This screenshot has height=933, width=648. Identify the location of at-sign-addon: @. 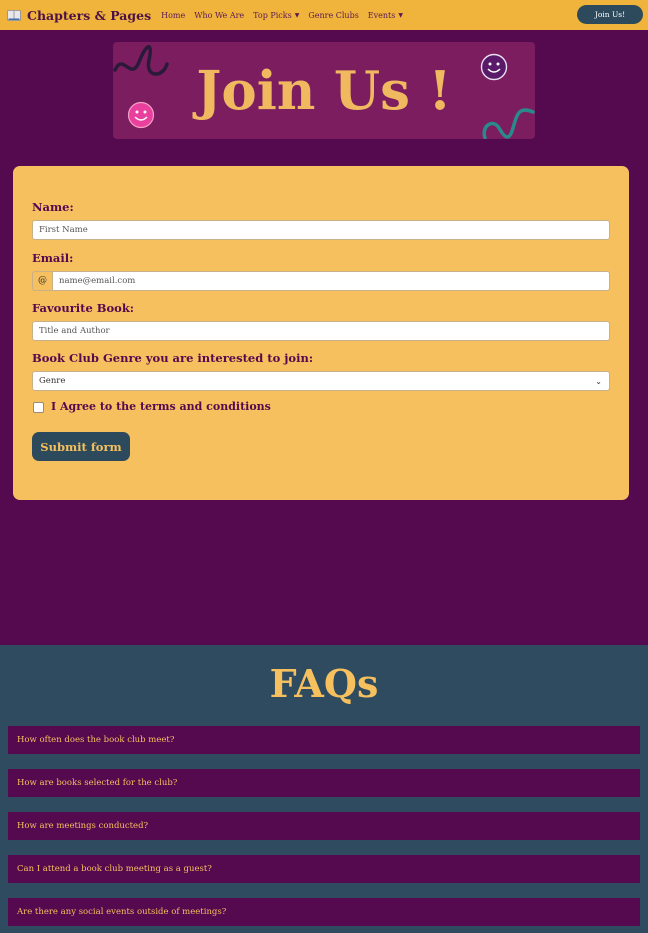
(42, 281).